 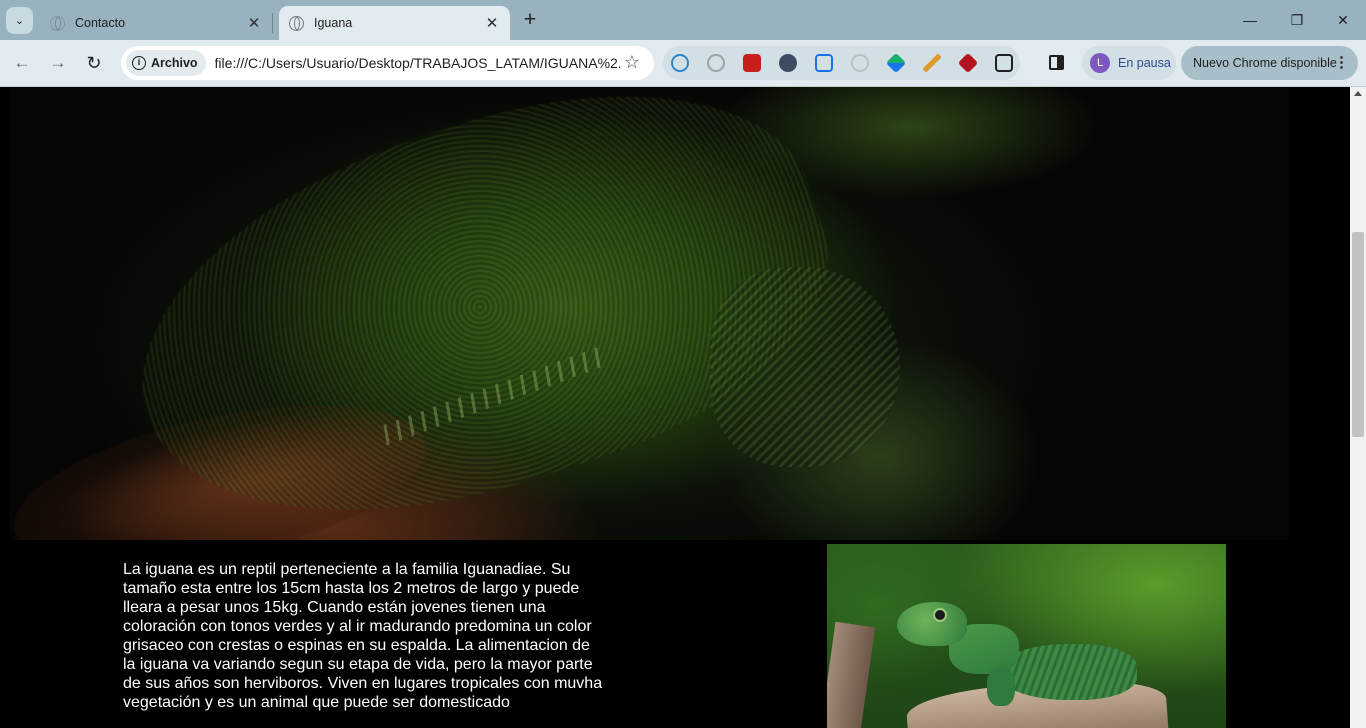 What do you see at coordinates (805, 367) in the screenshot?
I see `iguana-leg-shape` at bounding box center [805, 367].